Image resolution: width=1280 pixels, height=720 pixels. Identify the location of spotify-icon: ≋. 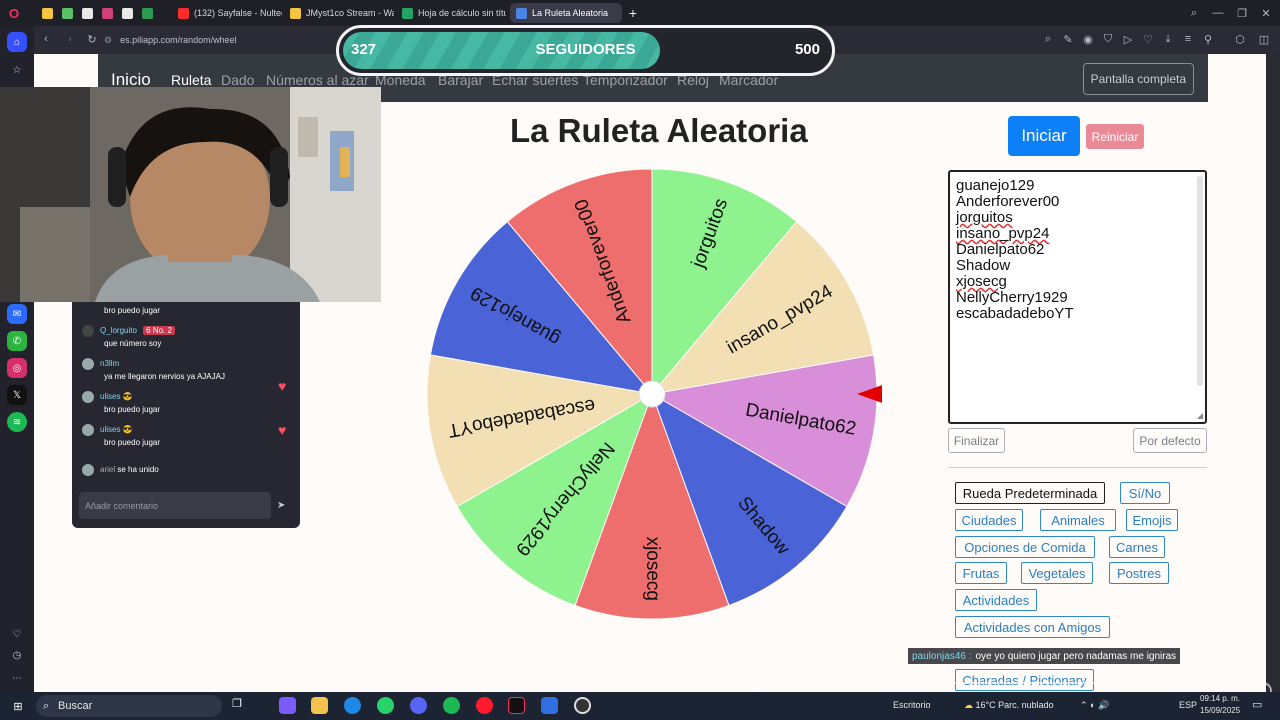
(17, 422).